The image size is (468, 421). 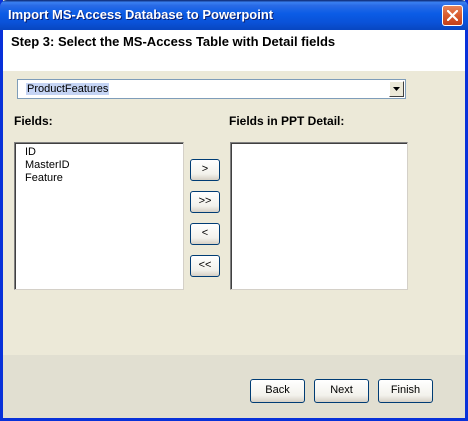 I want to click on finish-button: Finish, so click(x=405, y=391).